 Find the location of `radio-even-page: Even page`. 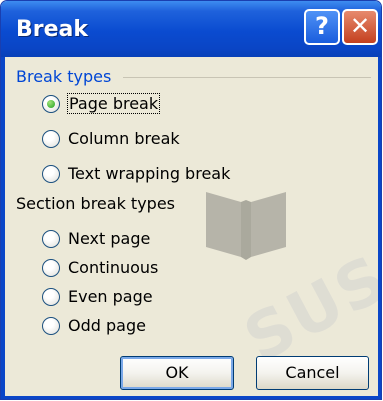

radio-even-page: Even page is located at coordinates (97, 296).